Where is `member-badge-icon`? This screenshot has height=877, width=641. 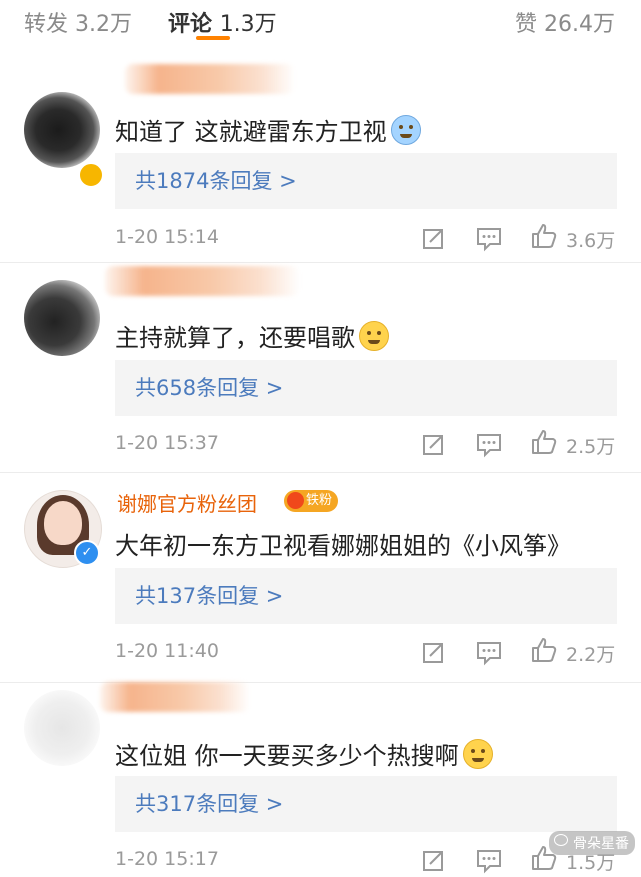 member-badge-icon is located at coordinates (91, 175).